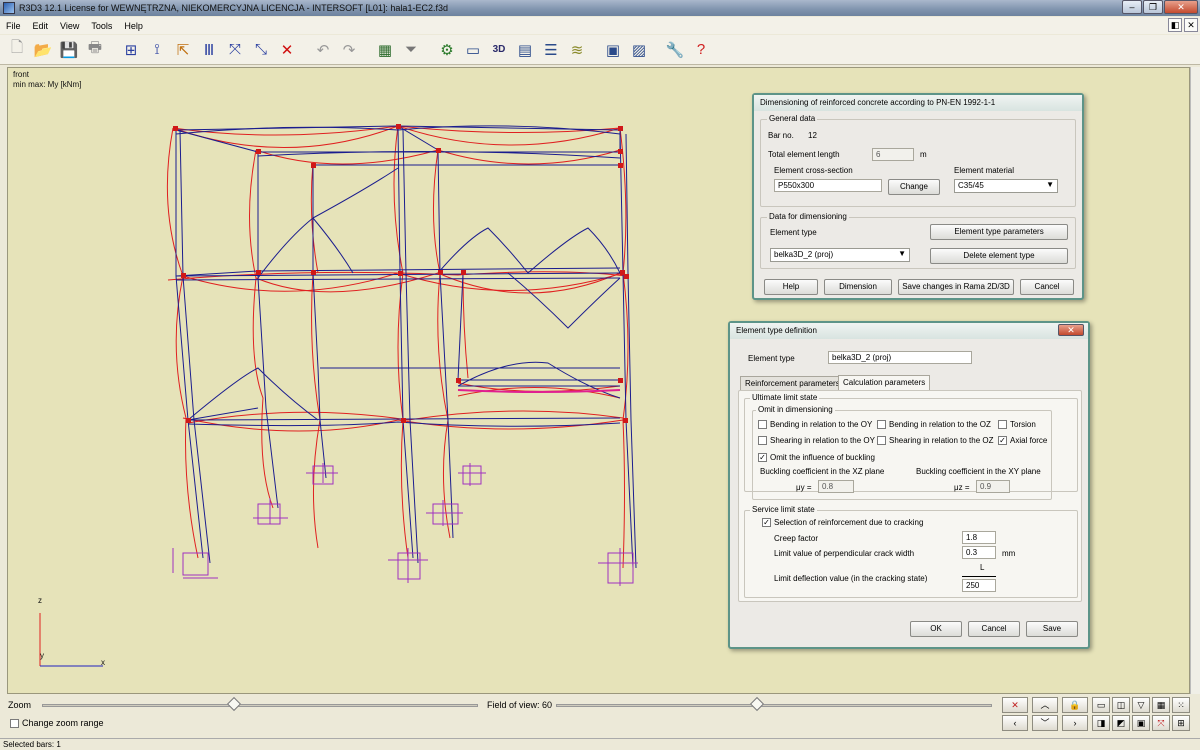 The image size is (1200, 750). Describe the element at coordinates (1181, 7) in the screenshot. I see `close-button: ✕` at that location.